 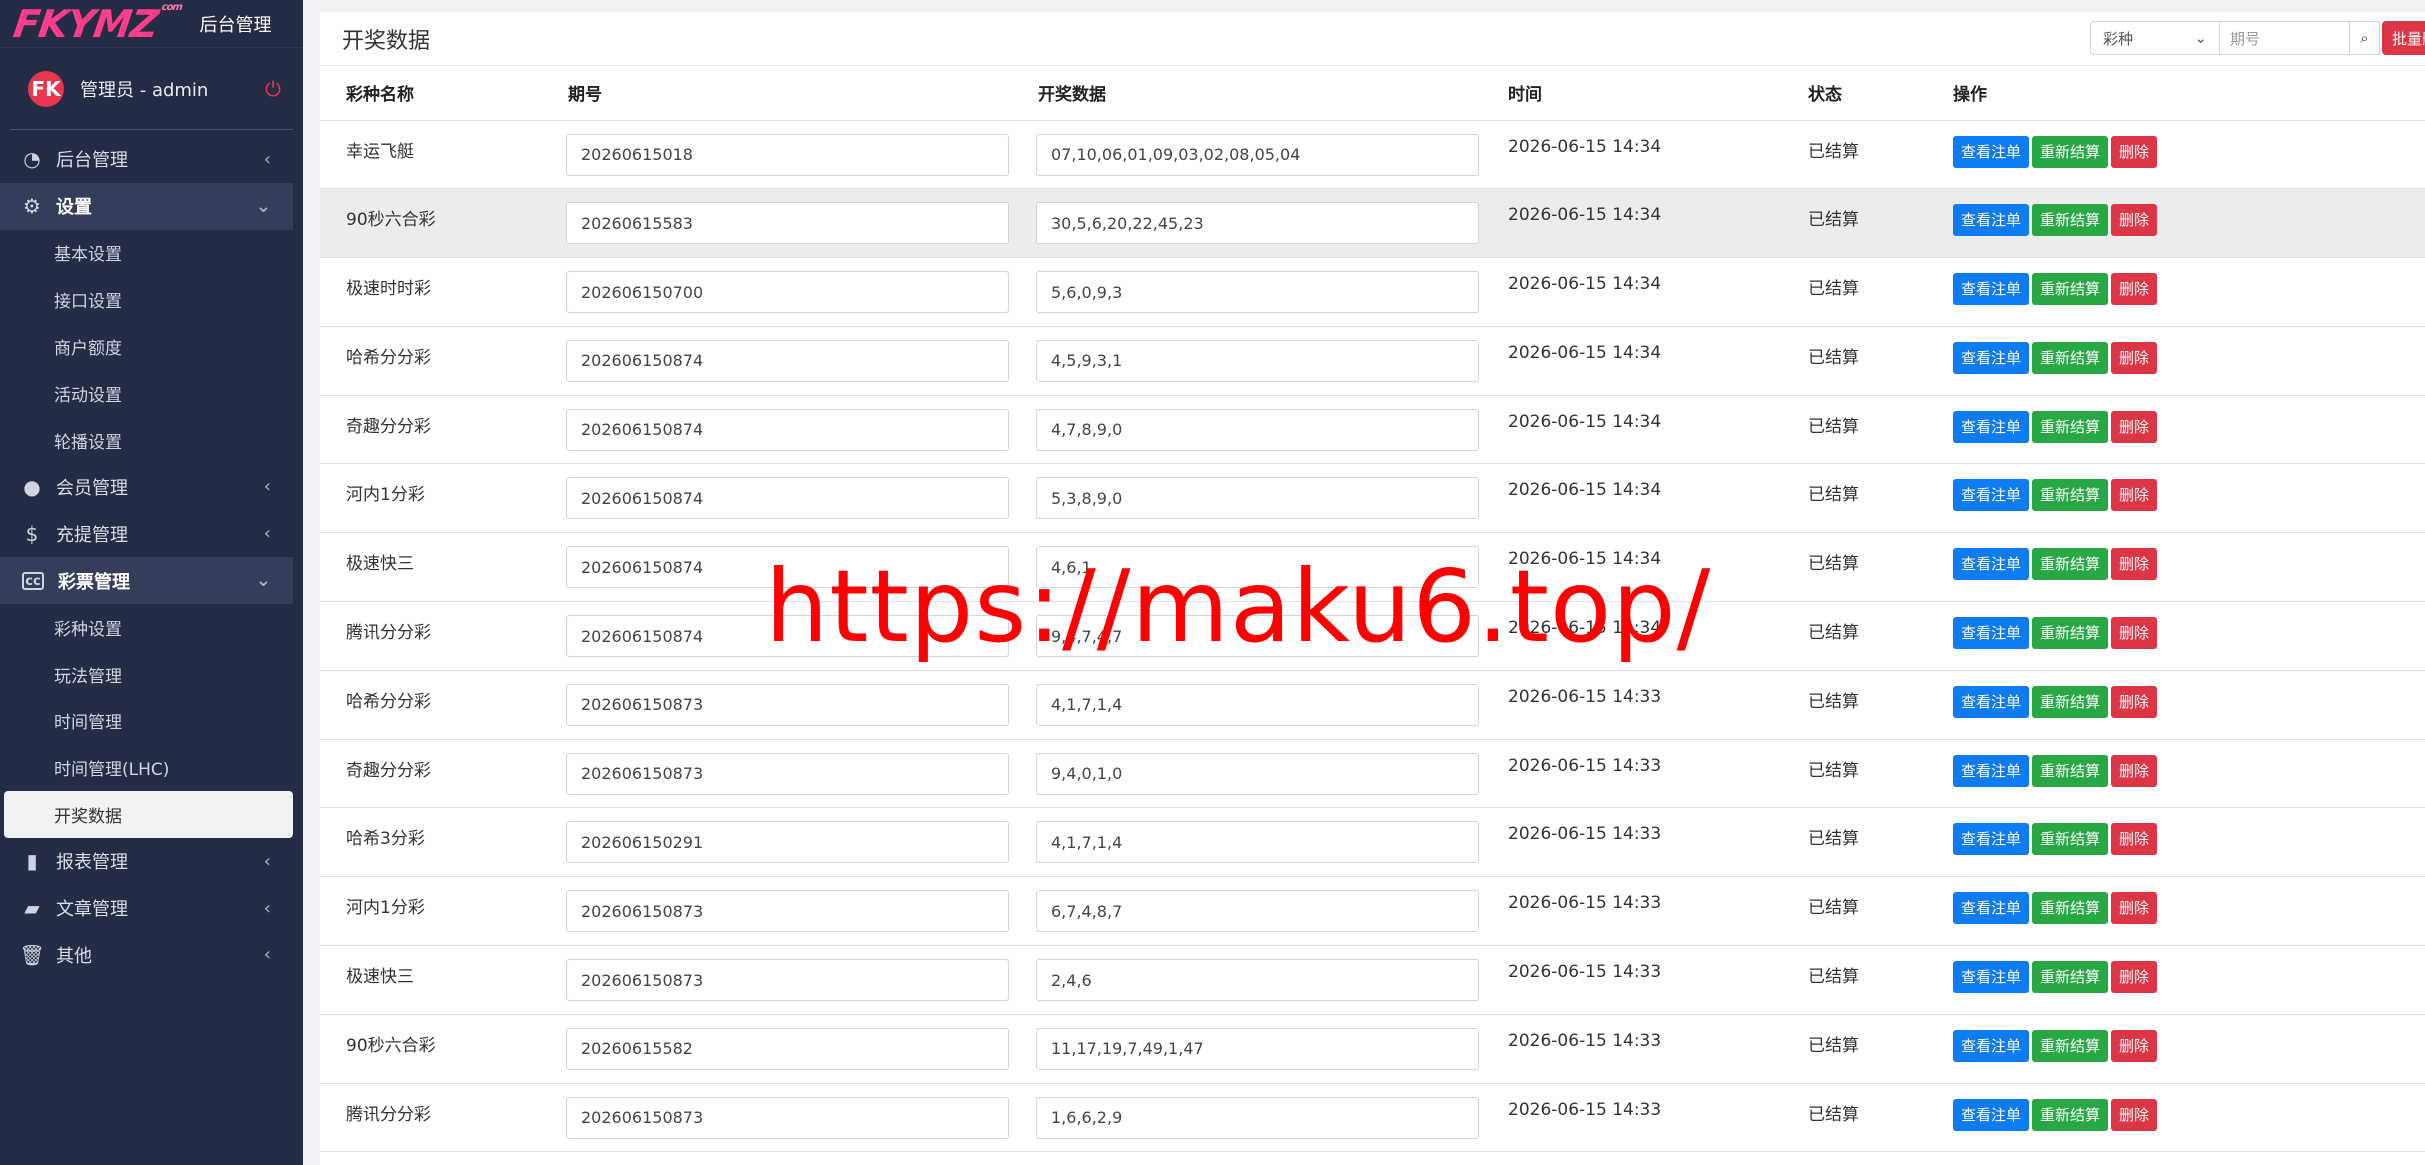 What do you see at coordinates (2365, 38) in the screenshot?
I see `search-button: ⌕` at bounding box center [2365, 38].